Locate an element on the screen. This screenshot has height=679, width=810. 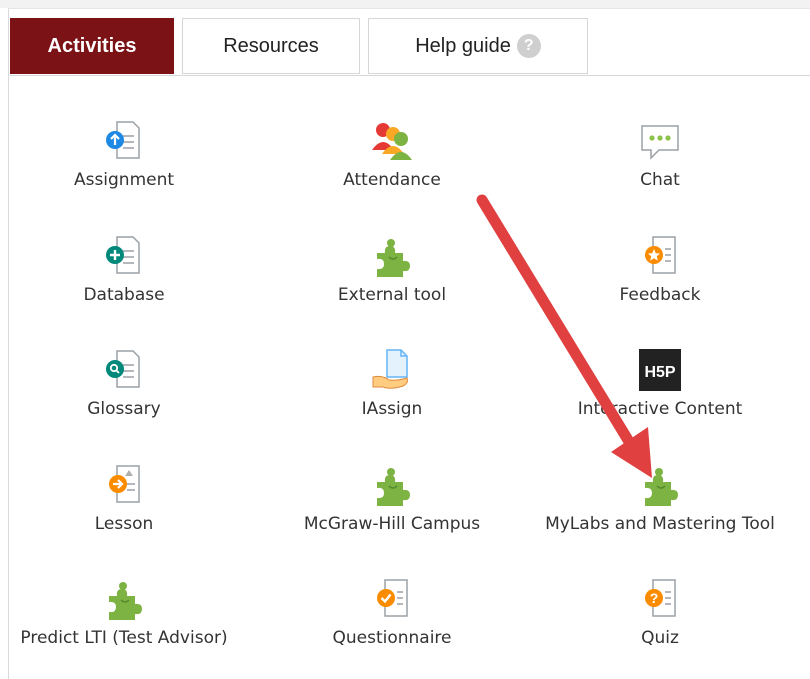
activity-glossary: Glossary is located at coordinates (127, 395).